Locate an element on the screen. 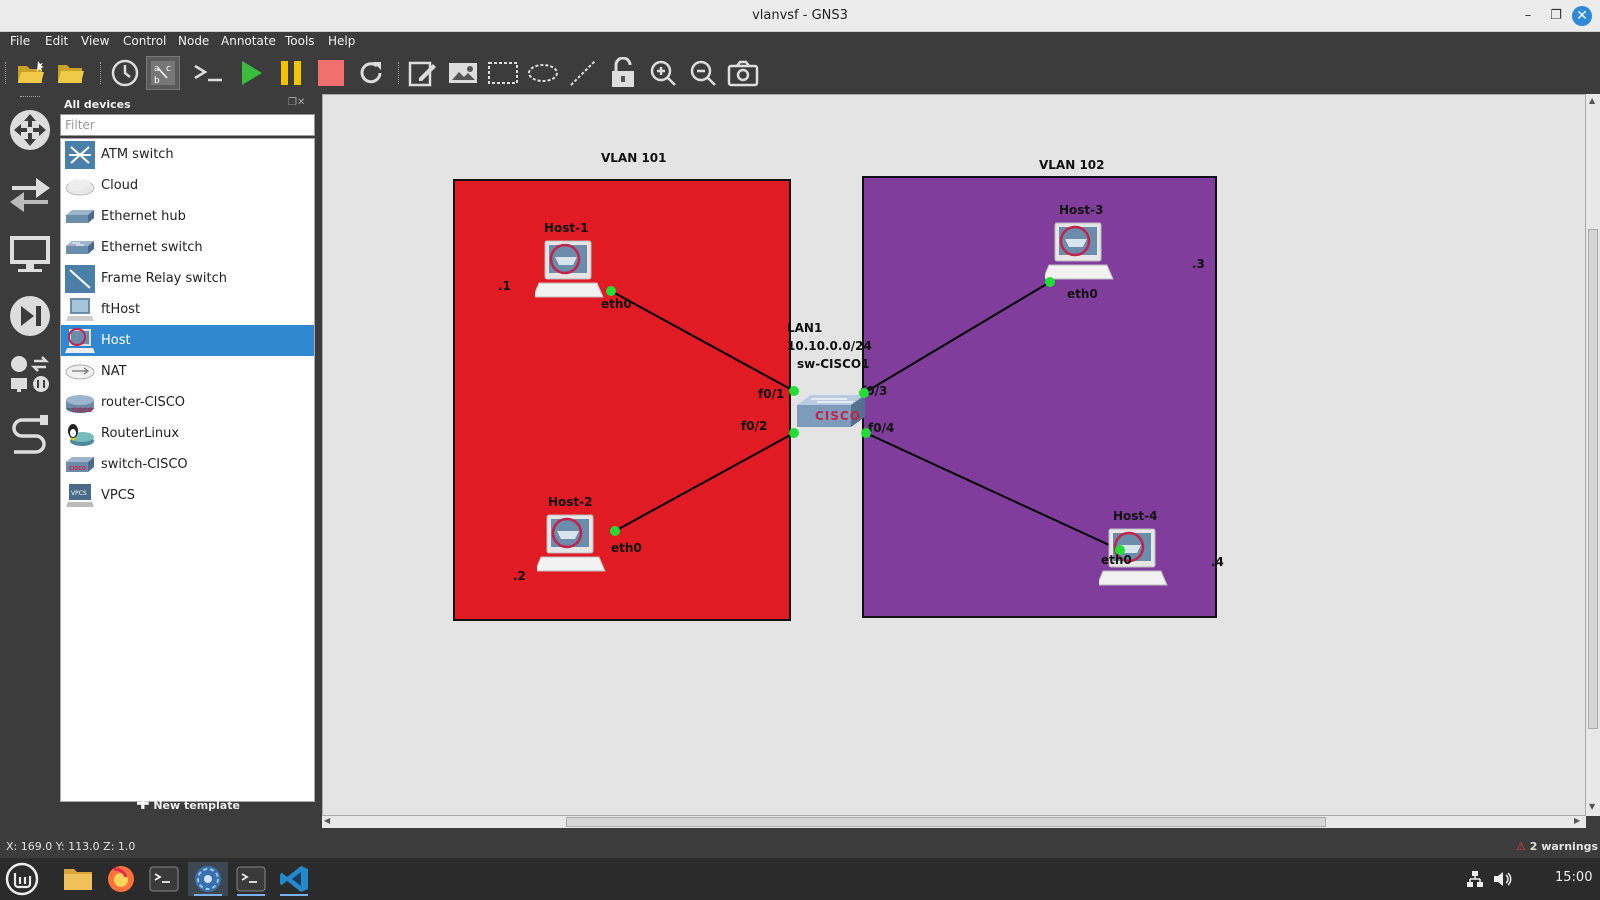 The width and height of the screenshot is (1600, 900). new-project-icon is located at coordinates (31, 73).